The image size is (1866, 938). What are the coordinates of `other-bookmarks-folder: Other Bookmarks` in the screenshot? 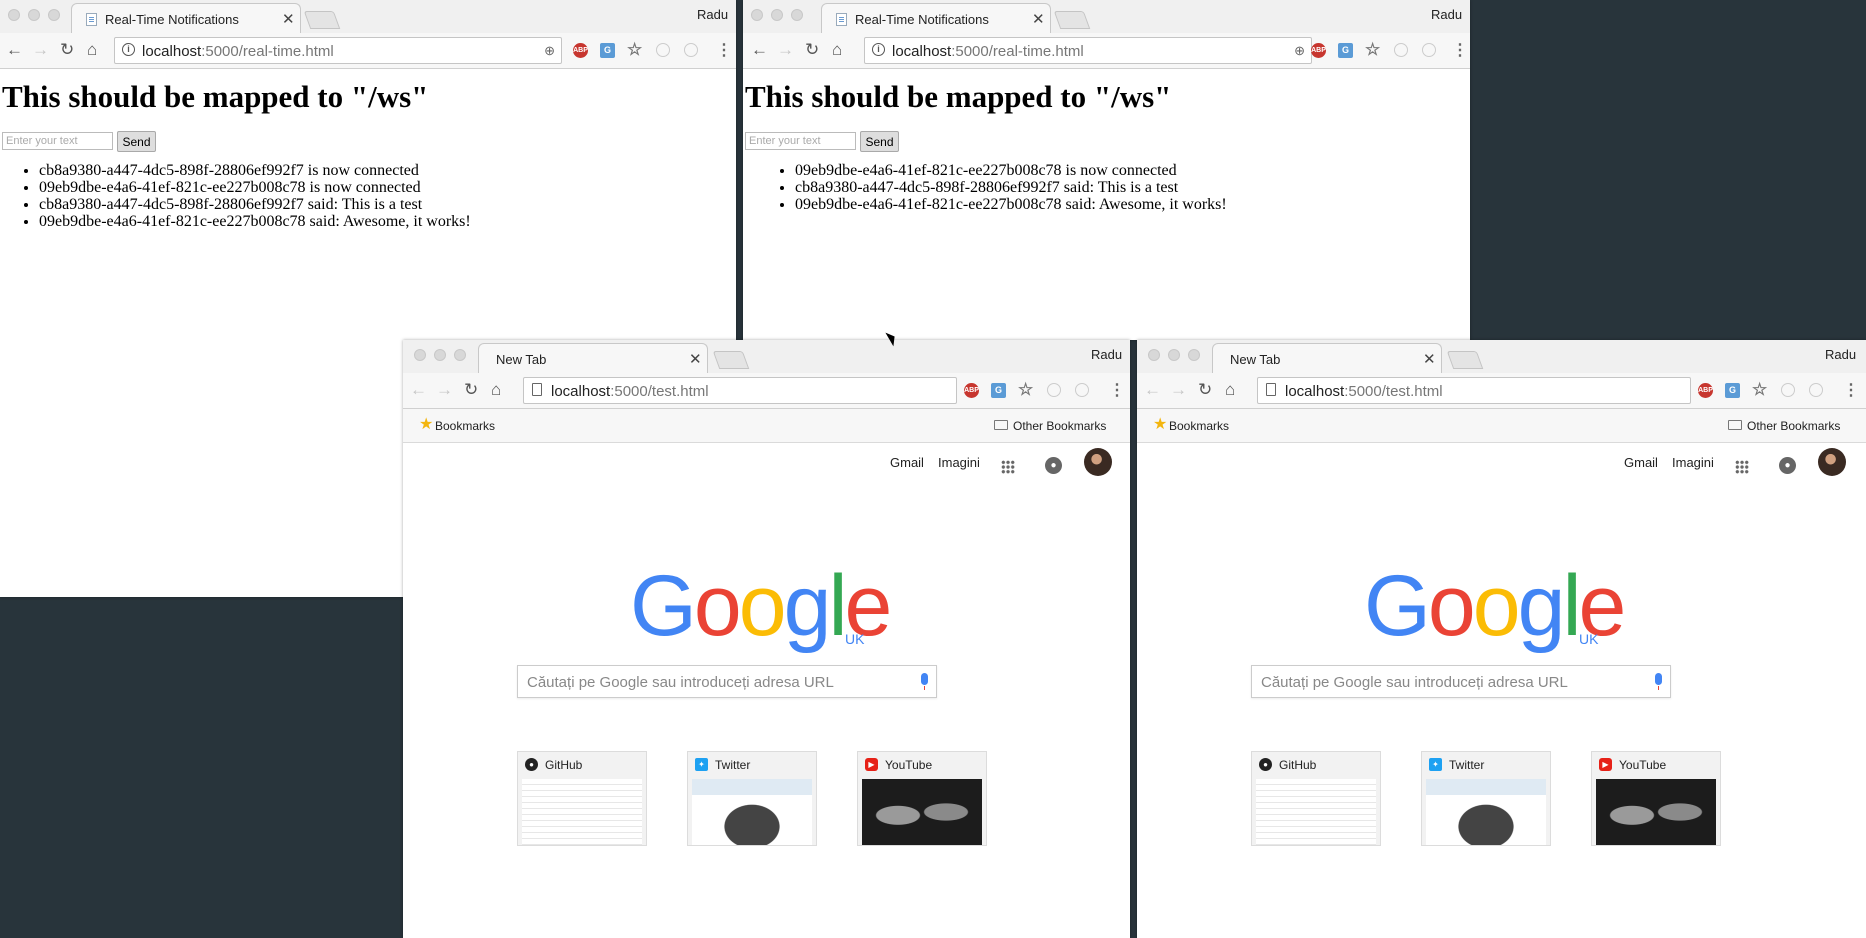 It's located at (1059, 426).